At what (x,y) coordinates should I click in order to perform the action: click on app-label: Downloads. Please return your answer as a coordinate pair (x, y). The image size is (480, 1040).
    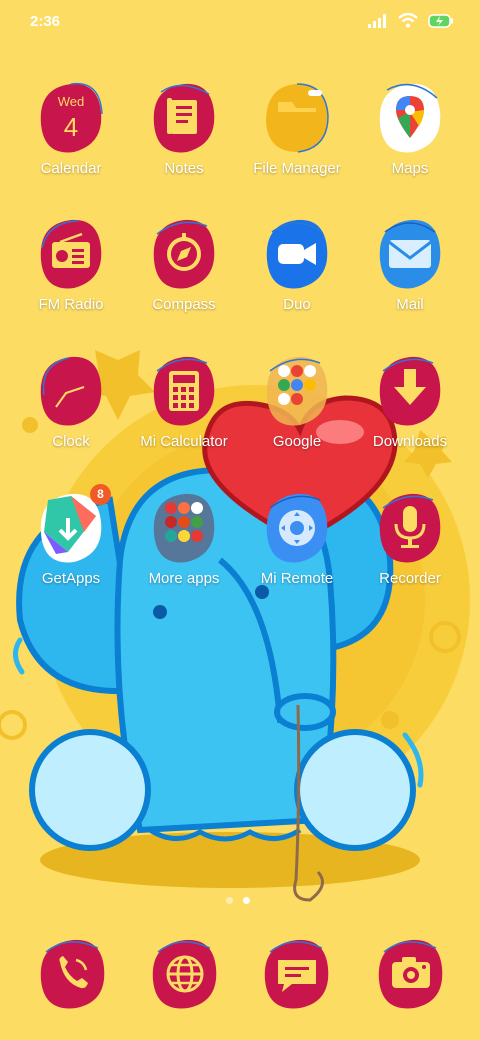
    Looking at the image, I should click on (410, 441).